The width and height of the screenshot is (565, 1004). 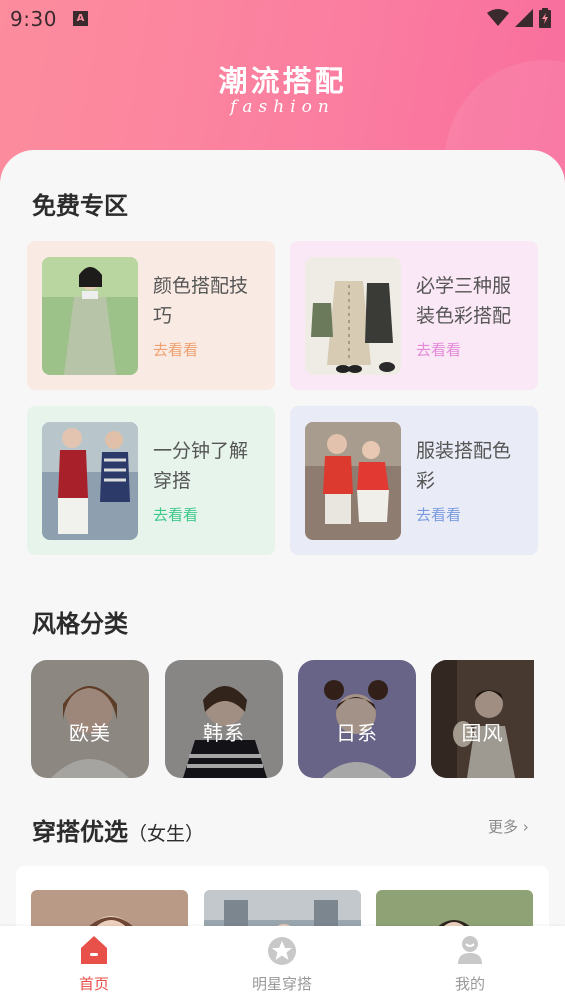 I want to click on tab-label: 我的, so click(x=469, y=984).